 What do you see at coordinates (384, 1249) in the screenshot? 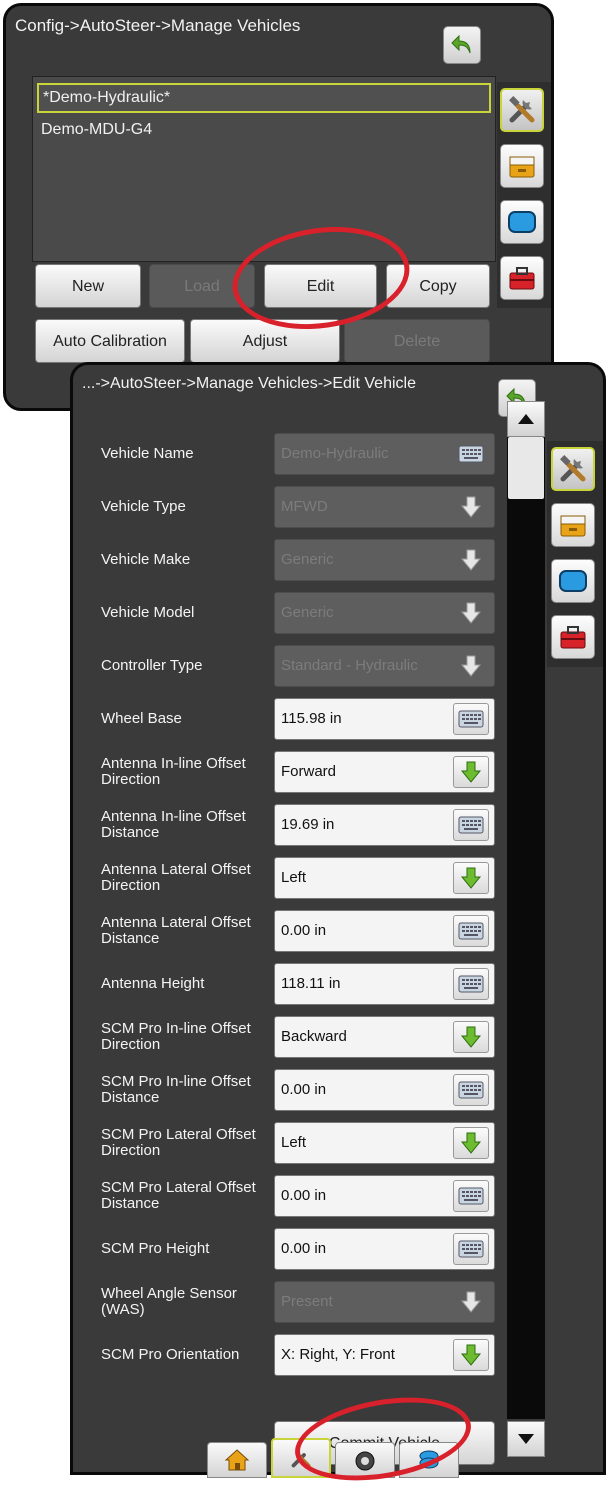
I see `field-scm-pro-height: 0.00 in` at bounding box center [384, 1249].